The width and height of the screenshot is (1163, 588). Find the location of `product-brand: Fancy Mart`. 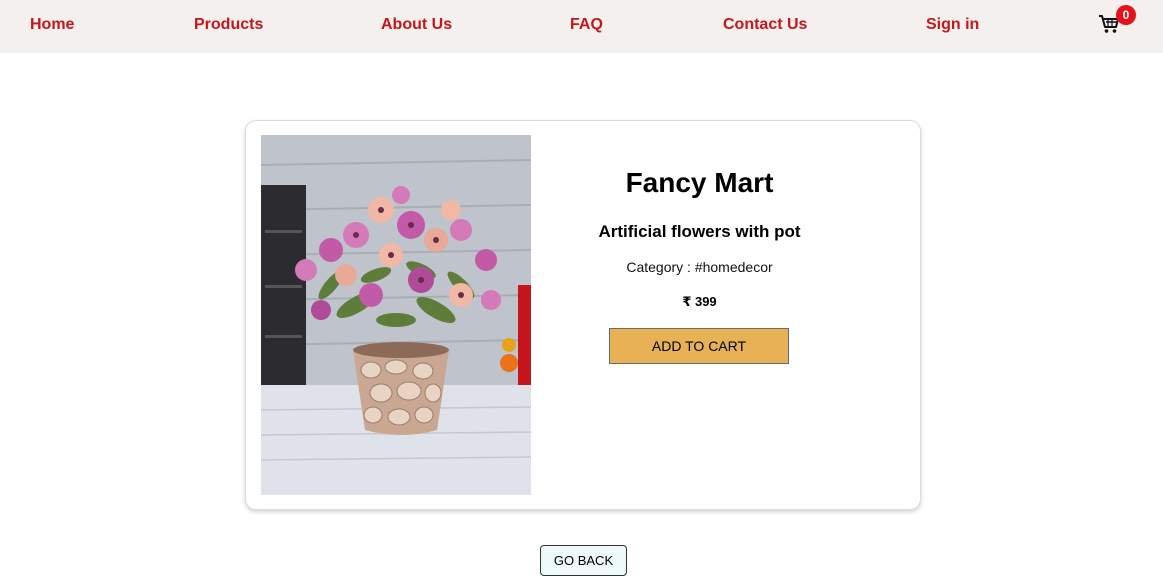

product-brand: Fancy Mart is located at coordinates (699, 182).